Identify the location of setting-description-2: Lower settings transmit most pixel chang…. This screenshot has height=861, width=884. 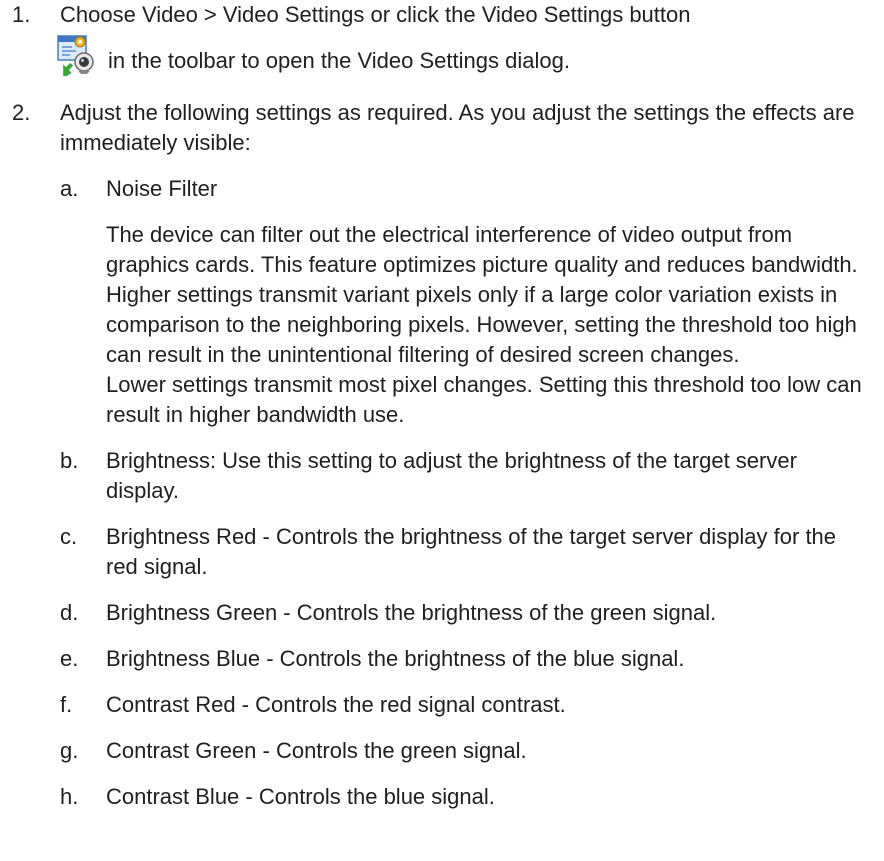
(484, 399).